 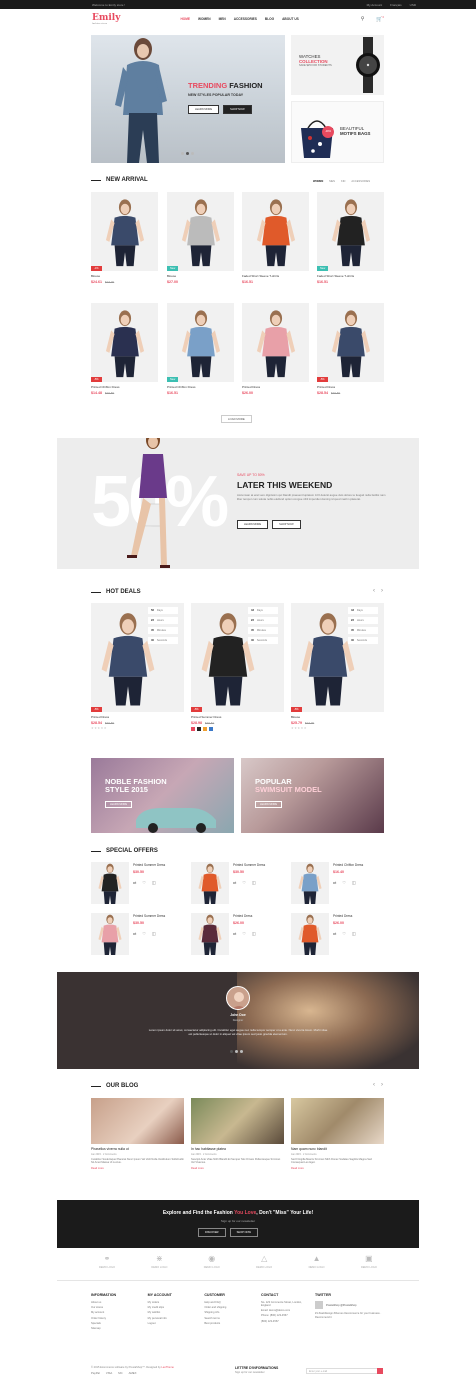 What do you see at coordinates (137, 1149) in the screenshot?
I see `blog-post-title: Phasellus viverra nulla ut` at bounding box center [137, 1149].